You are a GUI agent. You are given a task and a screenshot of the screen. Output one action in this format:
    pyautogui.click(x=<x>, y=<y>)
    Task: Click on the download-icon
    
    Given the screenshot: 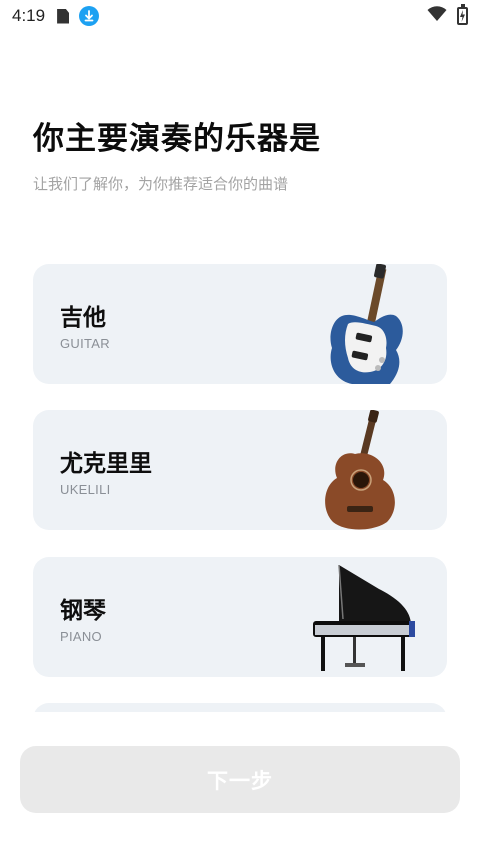 What is the action you would take?
    pyautogui.click(x=89, y=16)
    